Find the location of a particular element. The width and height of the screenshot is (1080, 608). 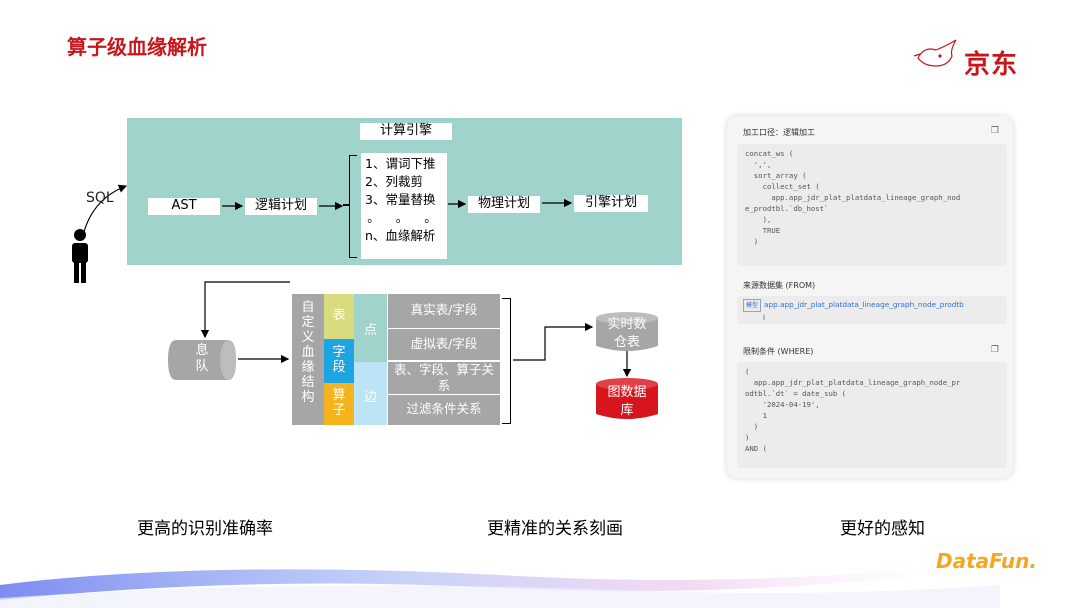

engine-step-ellipsis: 。 。 。 is located at coordinates (405, 217).